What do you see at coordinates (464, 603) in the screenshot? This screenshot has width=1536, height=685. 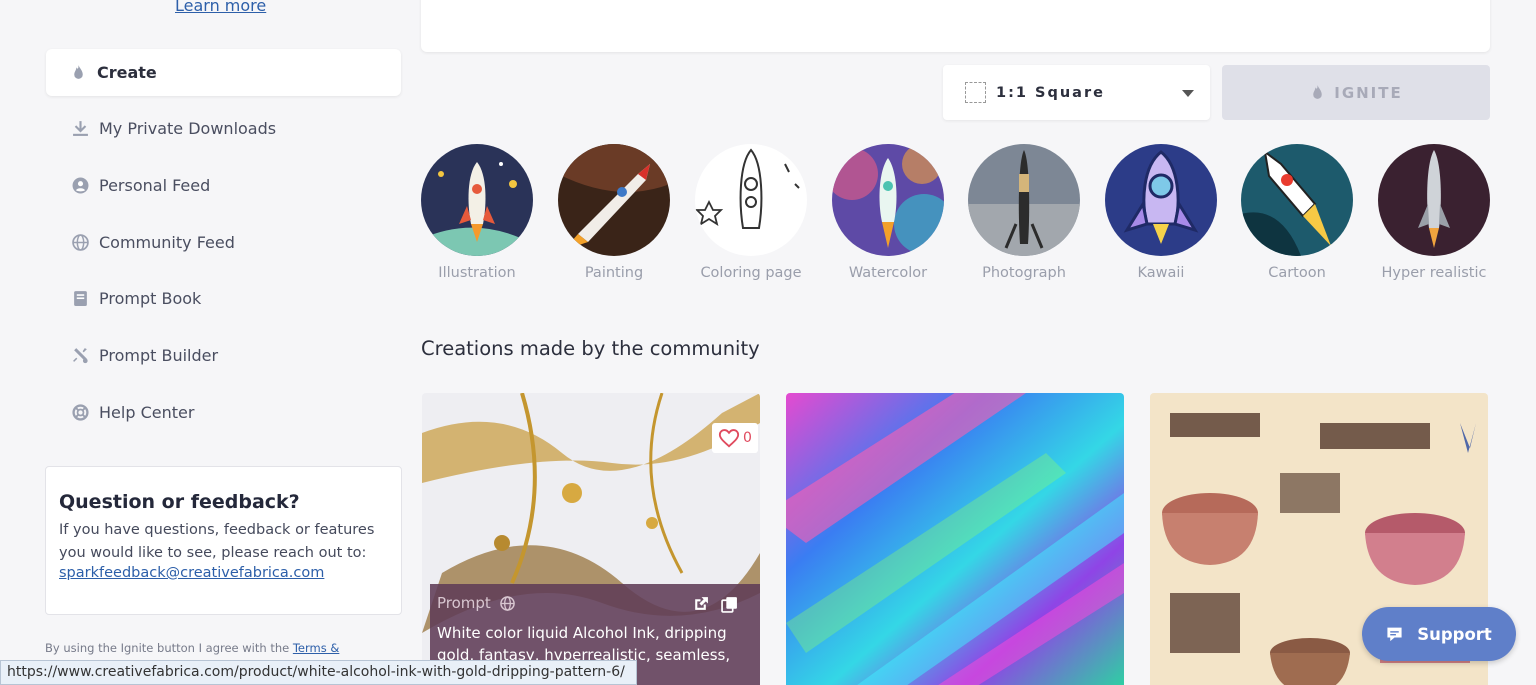 I see `prompt-label: Prompt` at bounding box center [464, 603].